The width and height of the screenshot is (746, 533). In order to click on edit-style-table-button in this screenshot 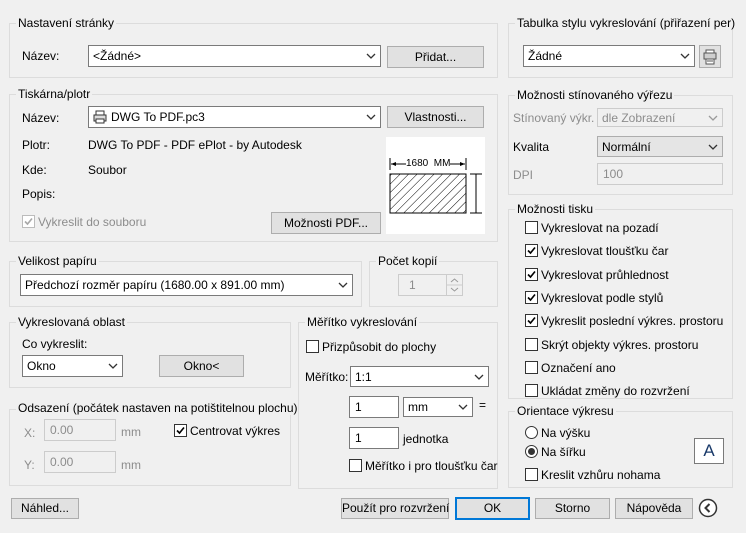, I will do `click(710, 56)`.